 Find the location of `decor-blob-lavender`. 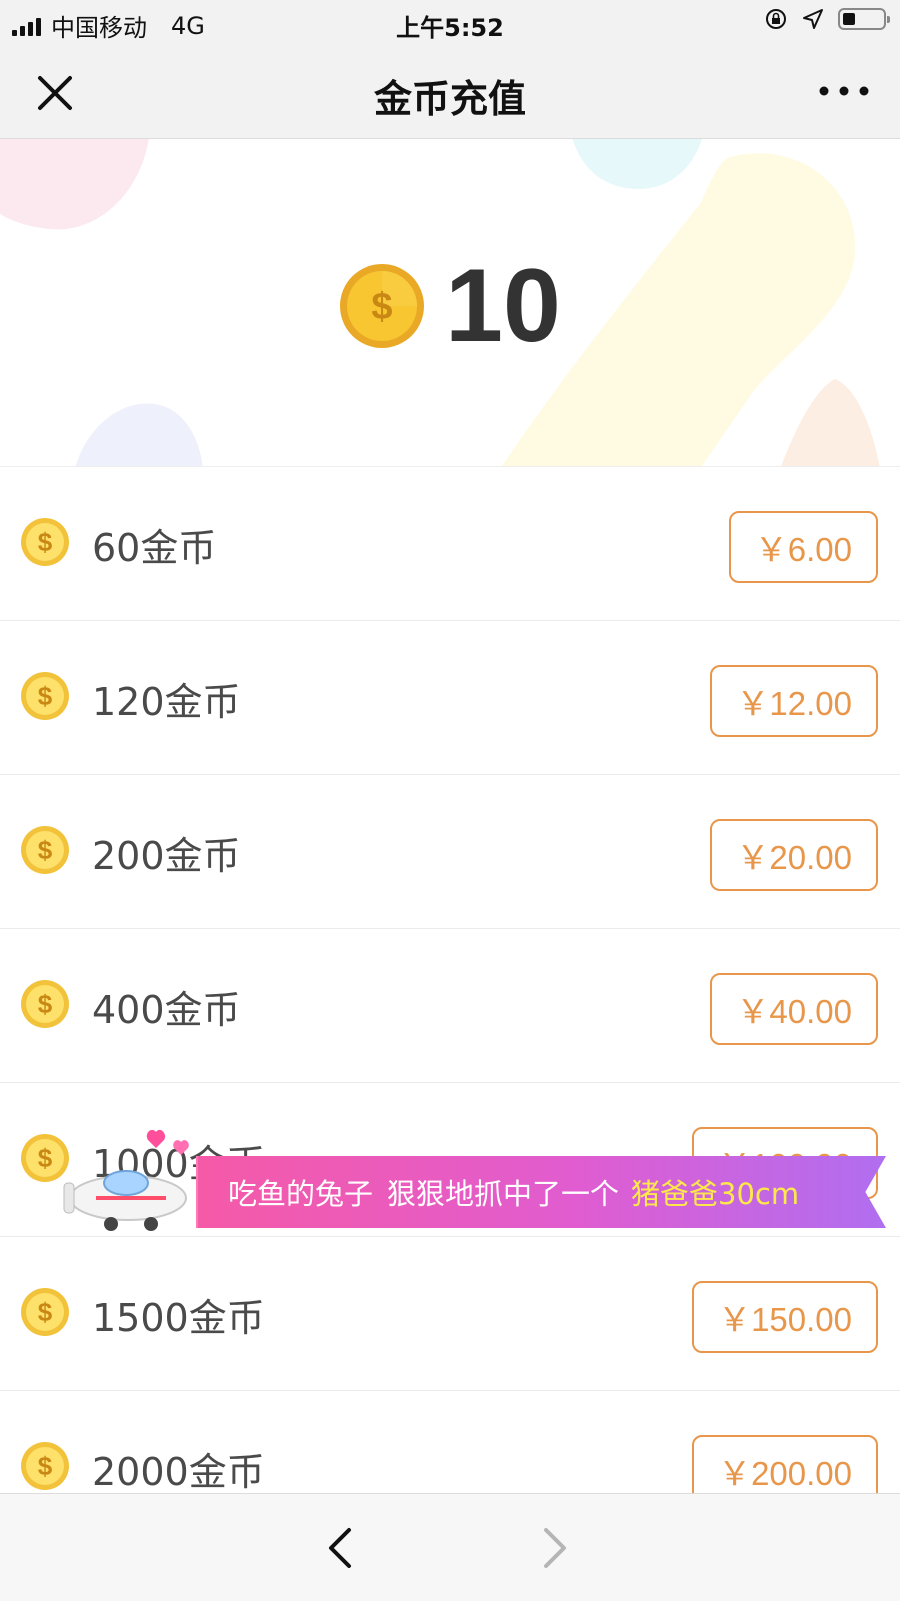

decor-blob-lavender is located at coordinates (139, 434).